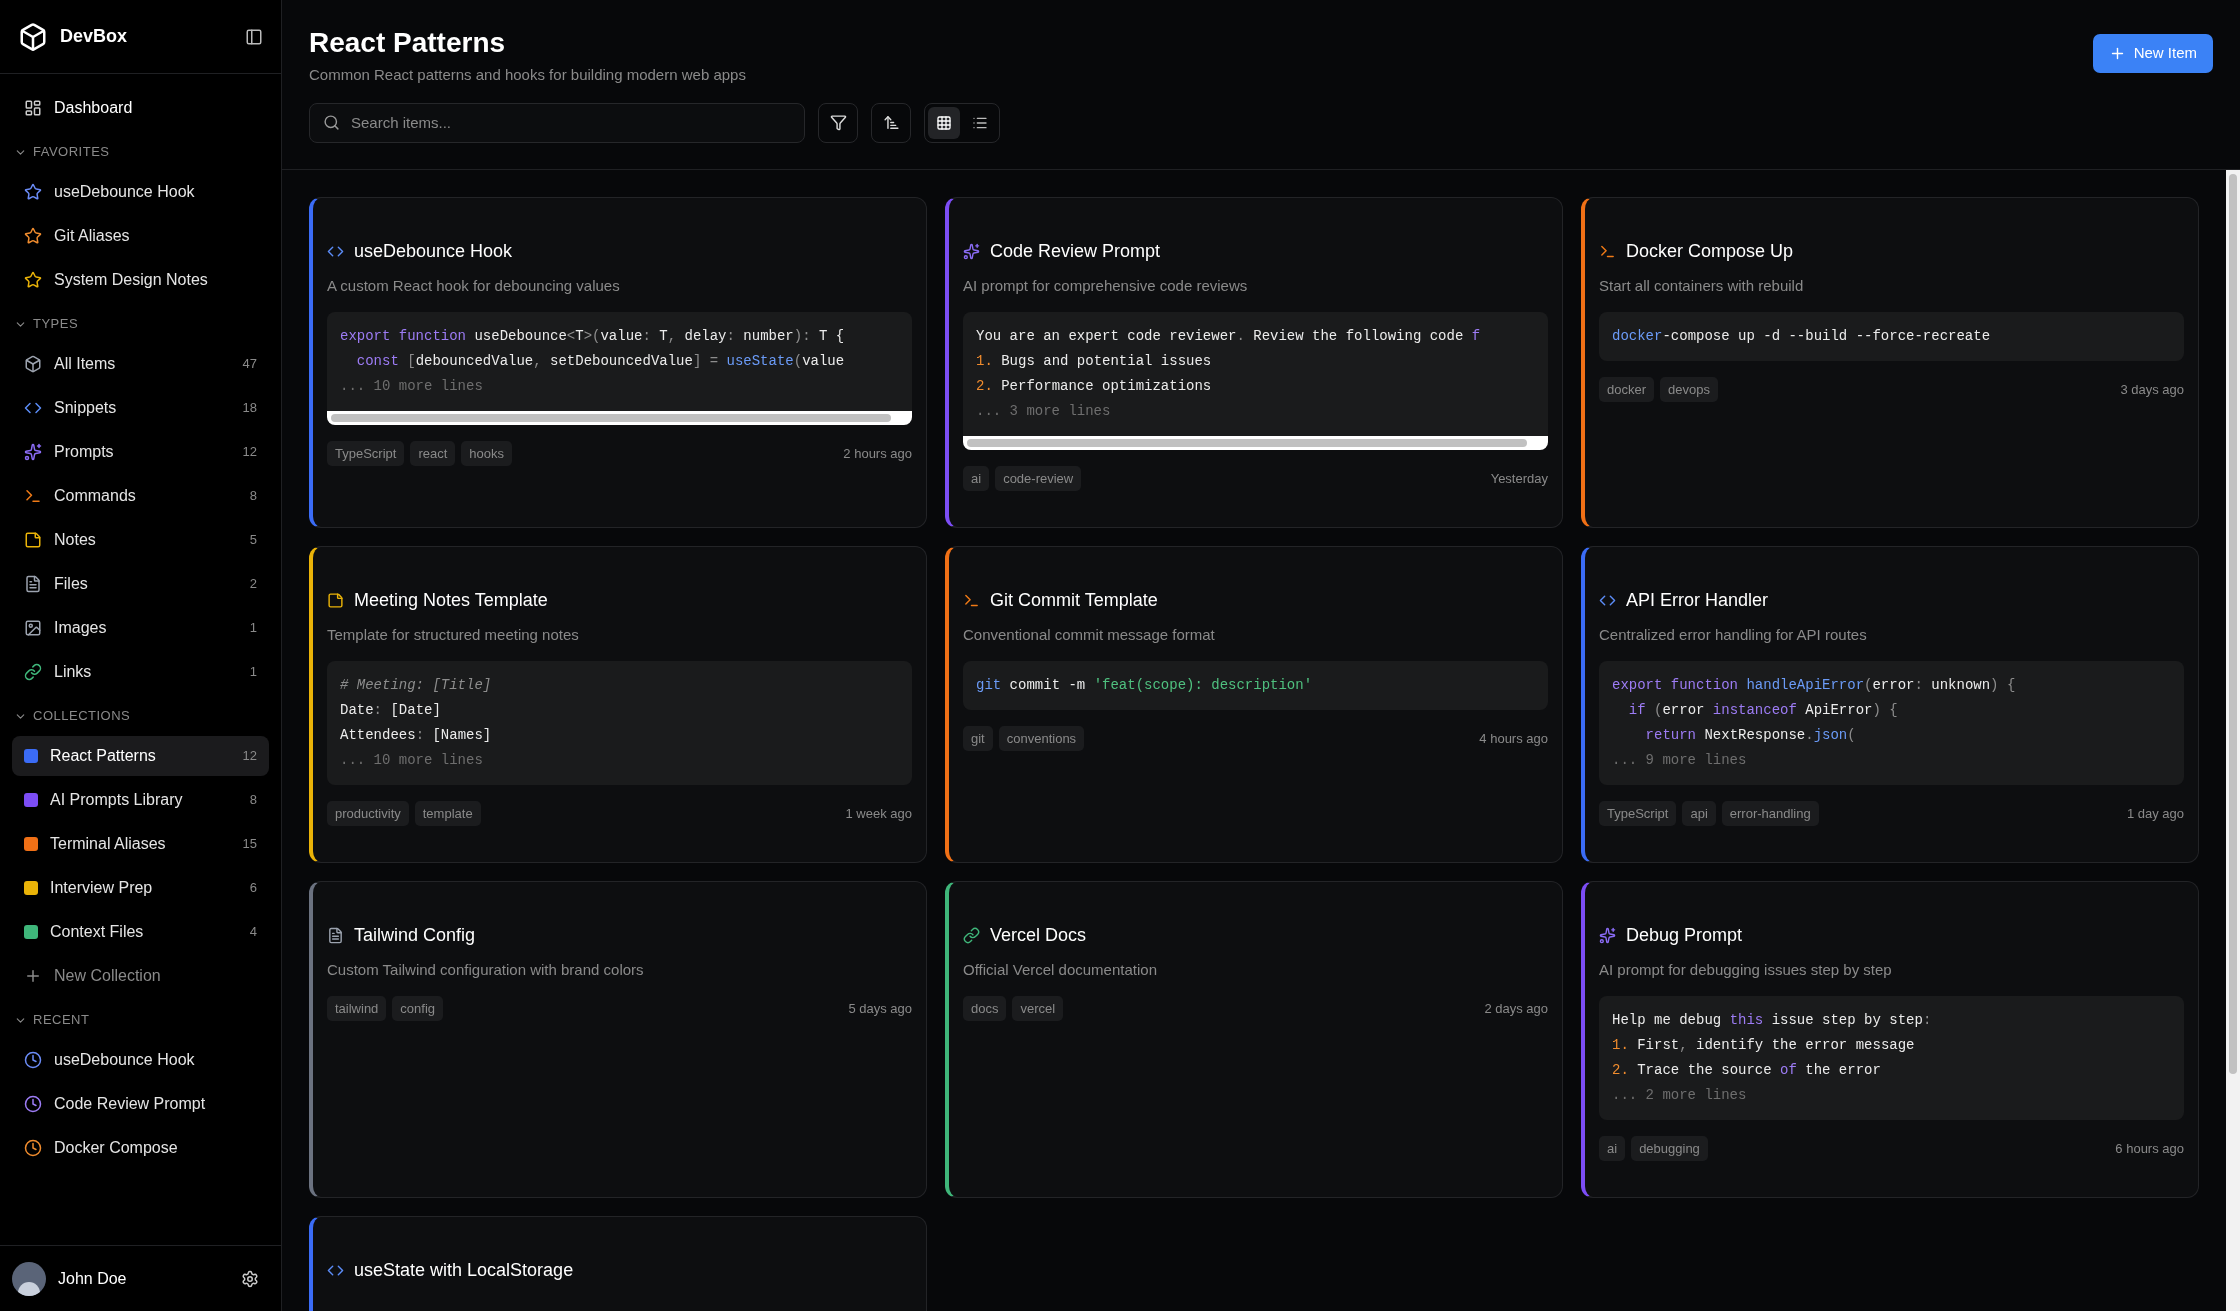  I want to click on timestamp: 3 days ago, so click(2152, 389).